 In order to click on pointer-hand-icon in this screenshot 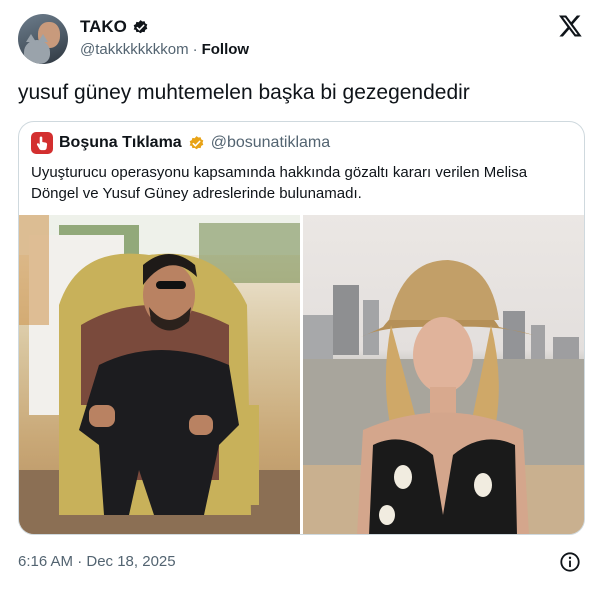, I will do `click(42, 143)`.